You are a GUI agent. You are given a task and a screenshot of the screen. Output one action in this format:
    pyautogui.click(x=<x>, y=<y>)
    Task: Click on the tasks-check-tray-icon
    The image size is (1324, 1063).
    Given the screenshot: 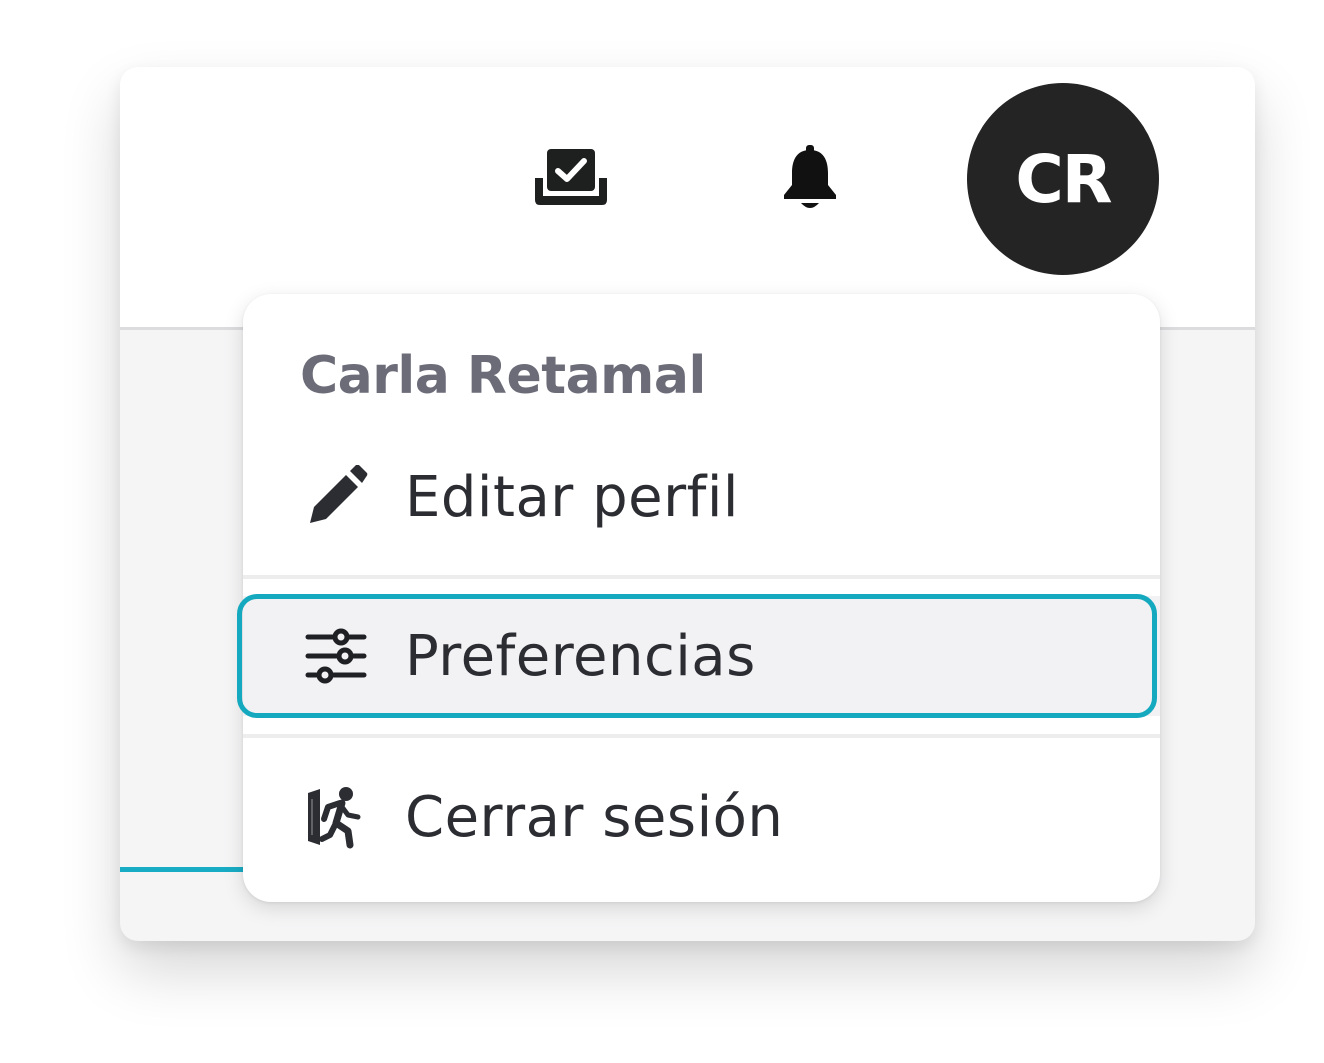 What is the action you would take?
    pyautogui.click(x=571, y=177)
    